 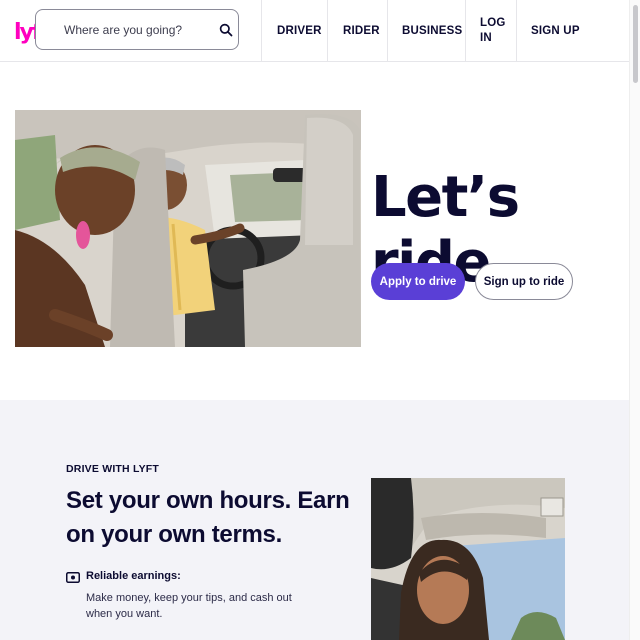 I want to click on nav-driver: DRIVER, so click(x=294, y=30).